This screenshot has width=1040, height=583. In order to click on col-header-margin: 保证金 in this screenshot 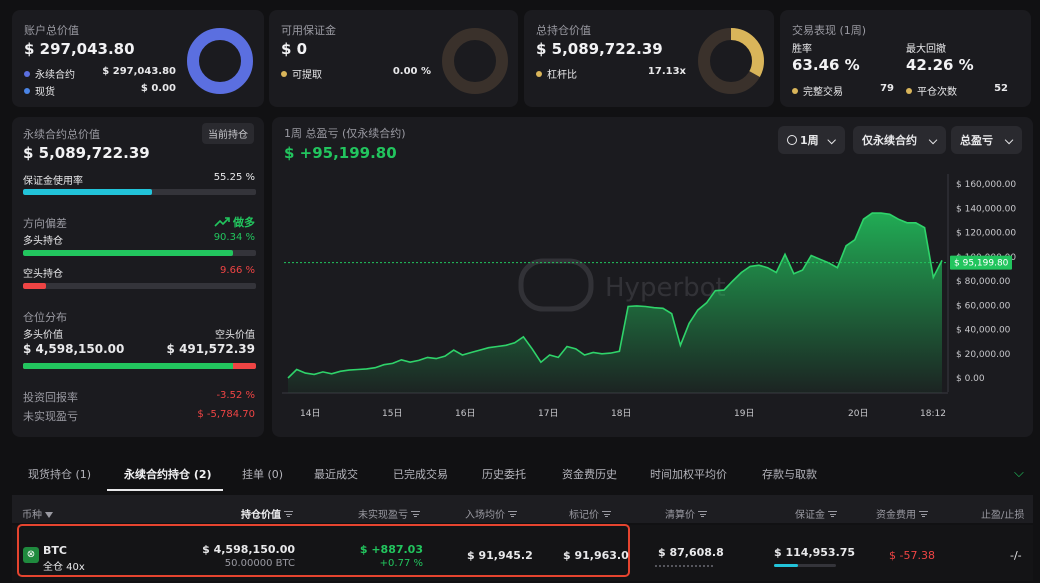, I will do `click(816, 513)`.